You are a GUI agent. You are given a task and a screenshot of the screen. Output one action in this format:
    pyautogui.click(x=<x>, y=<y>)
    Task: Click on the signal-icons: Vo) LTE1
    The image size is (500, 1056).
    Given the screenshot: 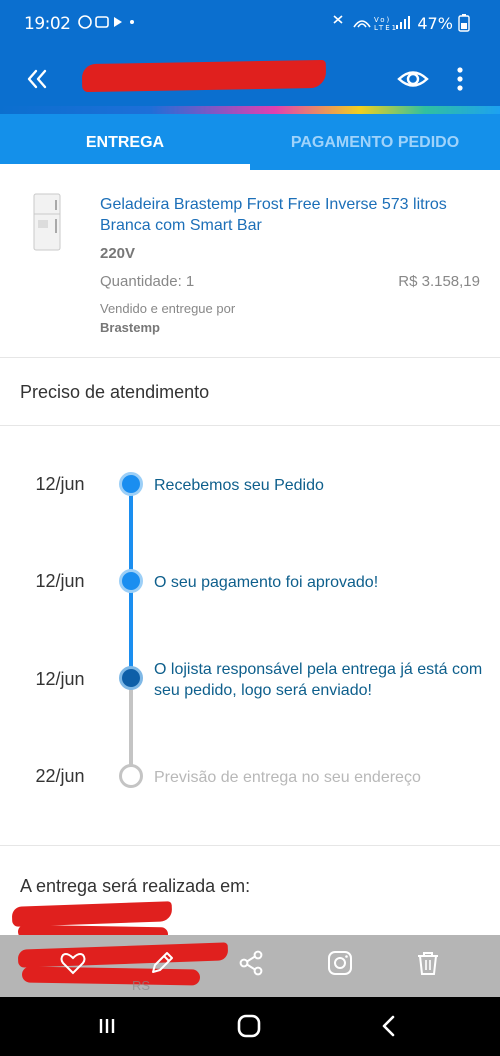 What is the action you would take?
    pyautogui.click(x=374, y=23)
    